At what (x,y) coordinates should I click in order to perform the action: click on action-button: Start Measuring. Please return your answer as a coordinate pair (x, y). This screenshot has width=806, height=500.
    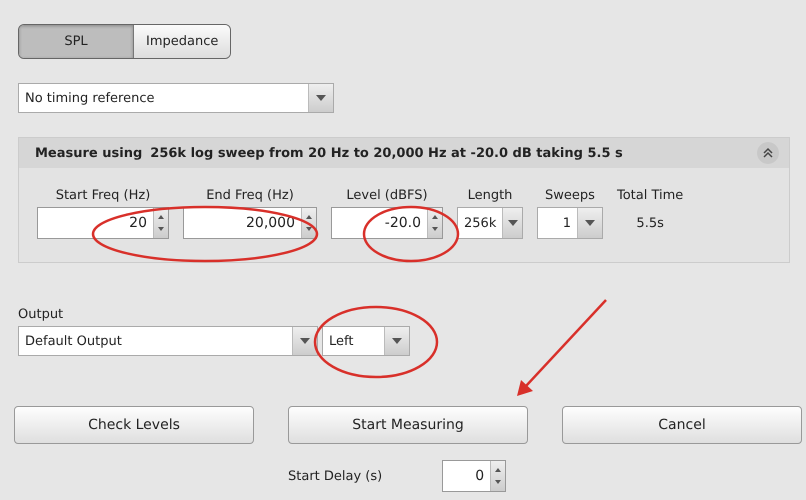
    Looking at the image, I should click on (408, 425).